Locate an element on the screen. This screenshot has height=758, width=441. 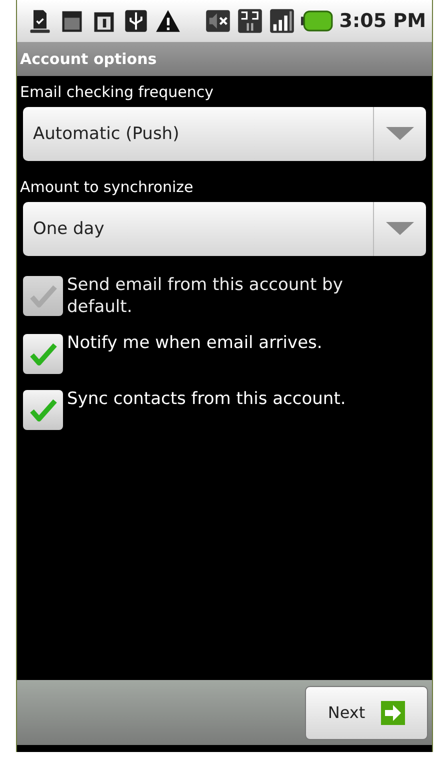
arrow-right-icon is located at coordinates (393, 712).